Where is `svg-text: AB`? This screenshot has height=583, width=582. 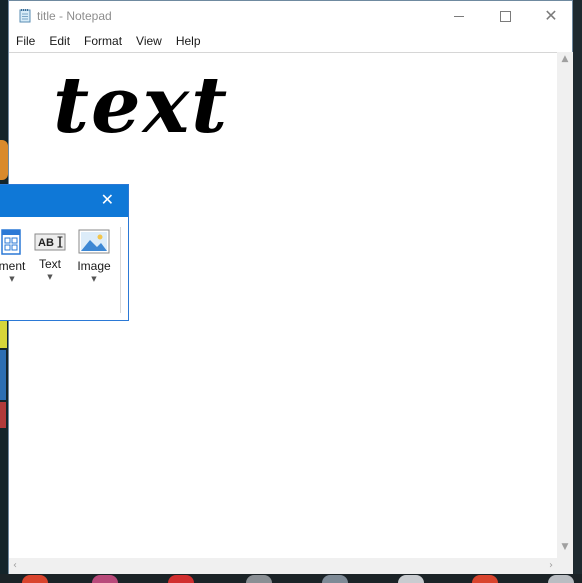 svg-text: AB is located at coordinates (46, 243).